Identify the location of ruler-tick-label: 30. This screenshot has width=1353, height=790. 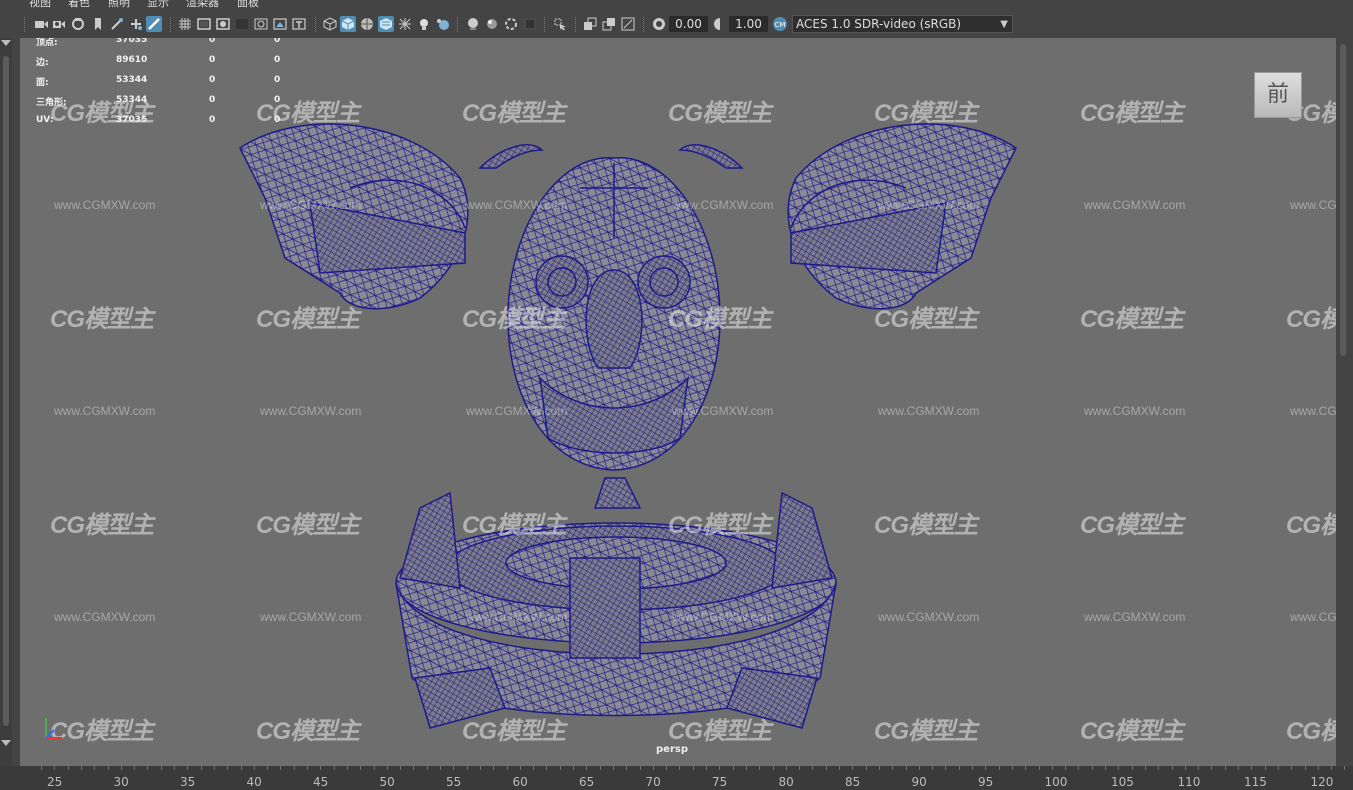
(121, 782).